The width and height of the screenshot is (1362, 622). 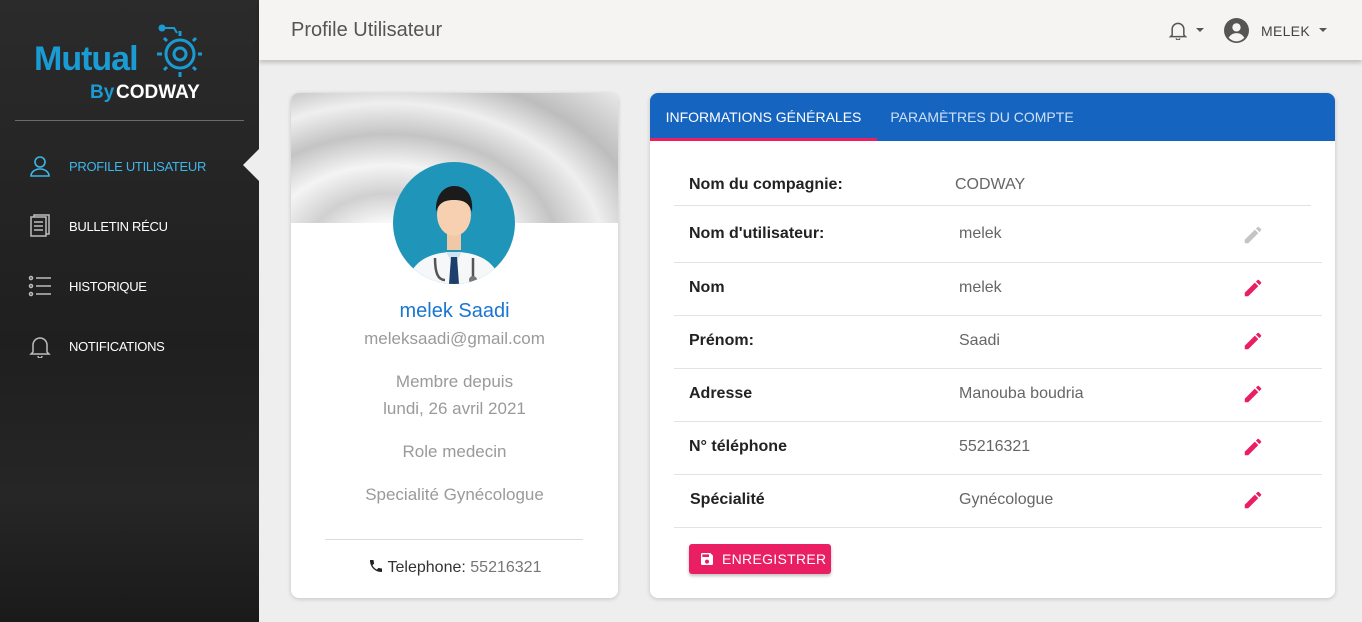 I want to click on sidebar-item-label: NOTIFICATIONS, so click(x=117, y=346).